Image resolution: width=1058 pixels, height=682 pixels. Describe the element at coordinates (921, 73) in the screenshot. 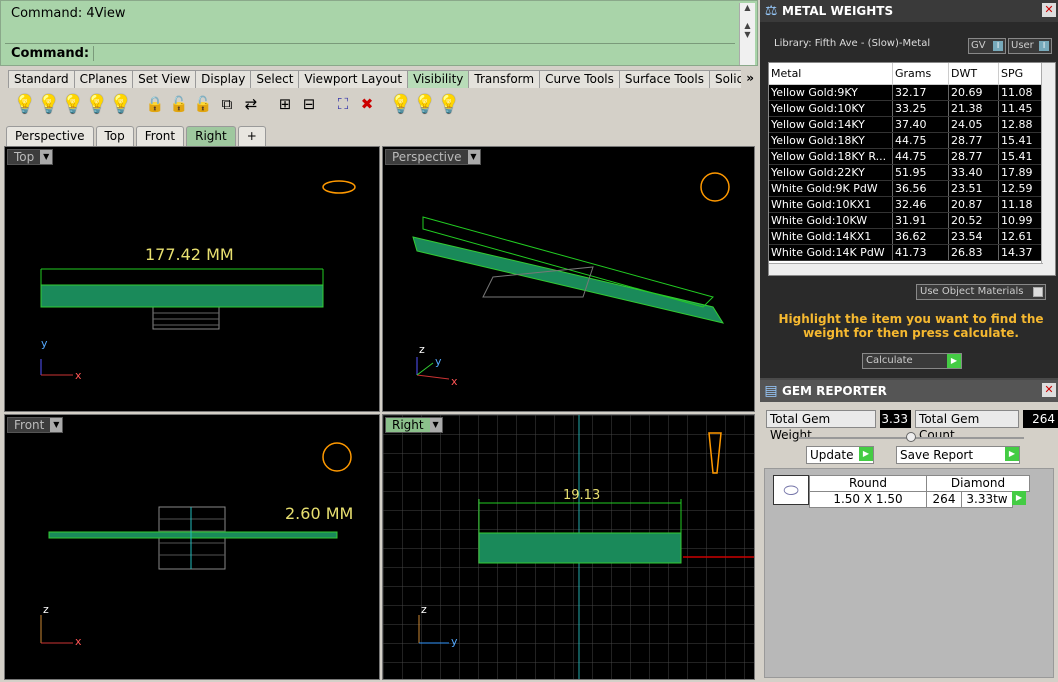

I see `column-header: Grams` at that location.